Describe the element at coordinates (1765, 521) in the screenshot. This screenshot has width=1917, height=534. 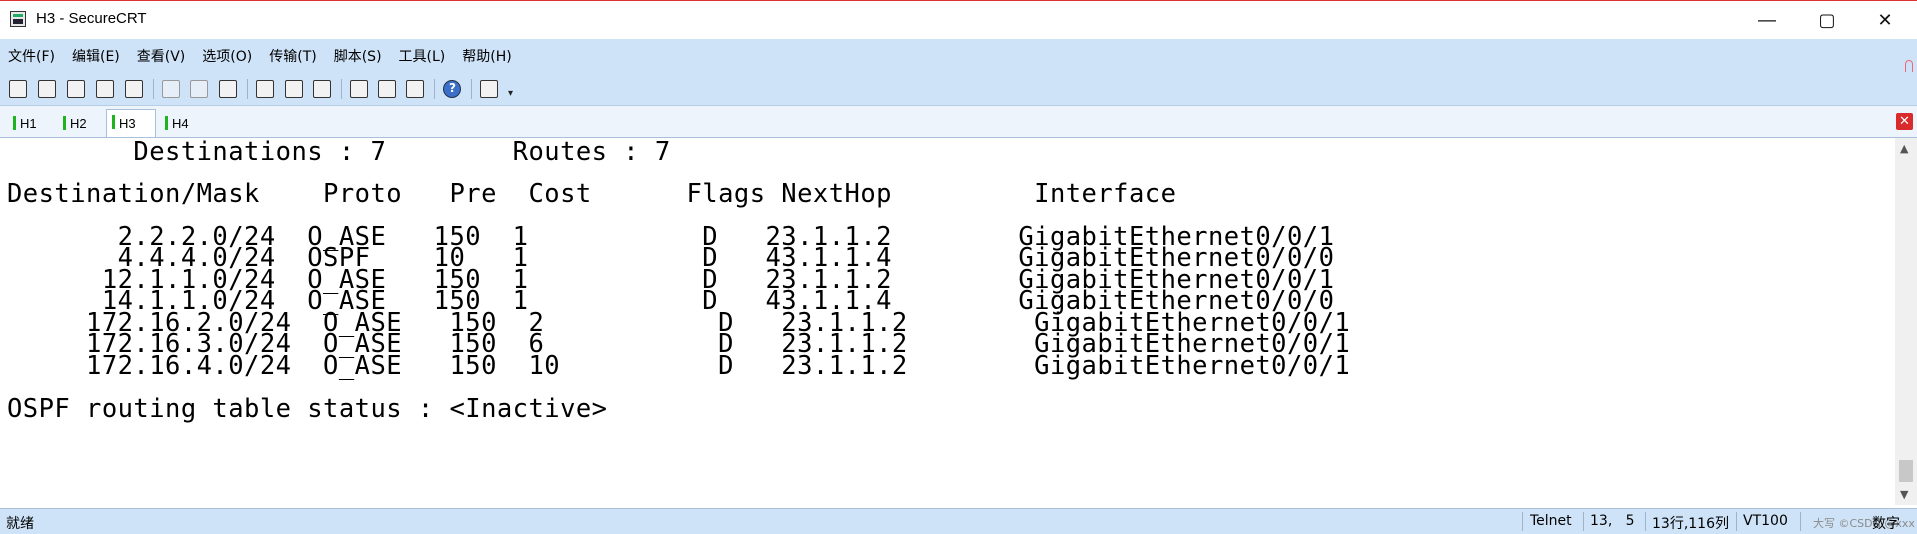
I see `status-emulation: VT100` at that location.